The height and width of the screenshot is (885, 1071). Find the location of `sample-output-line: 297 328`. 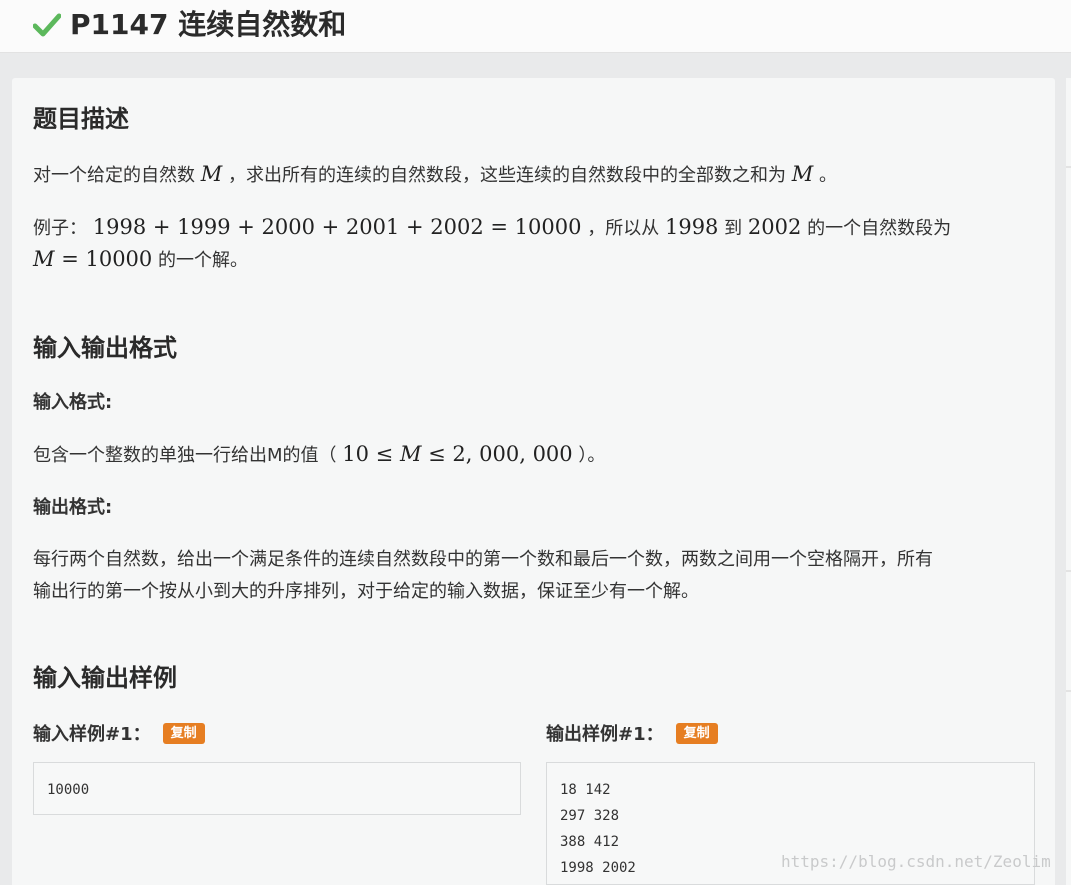

sample-output-line: 297 328 is located at coordinates (590, 816).